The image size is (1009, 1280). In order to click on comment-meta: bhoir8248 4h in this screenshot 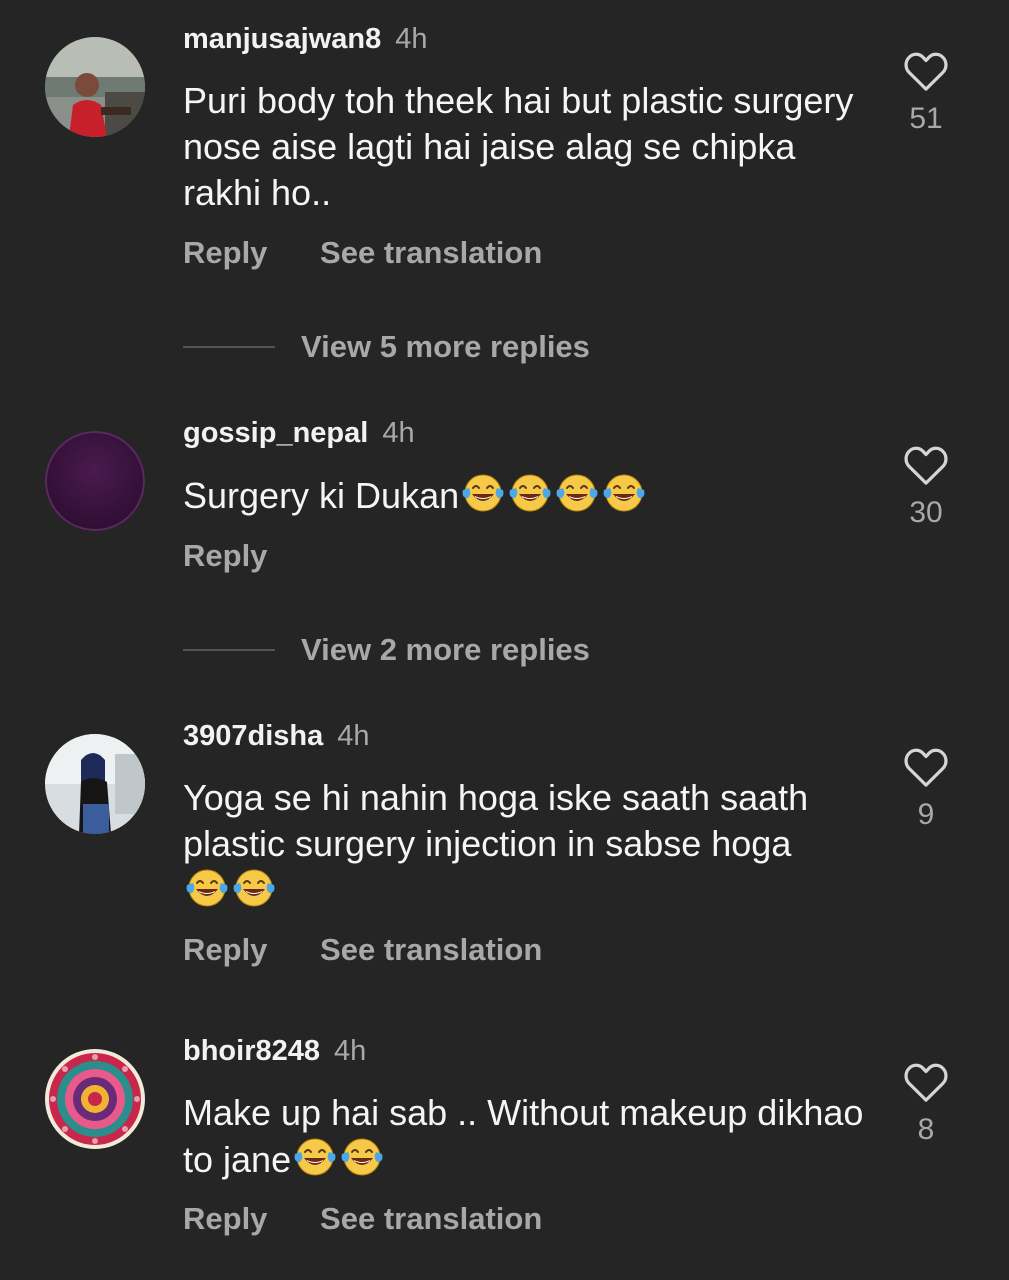, I will do `click(274, 1051)`.